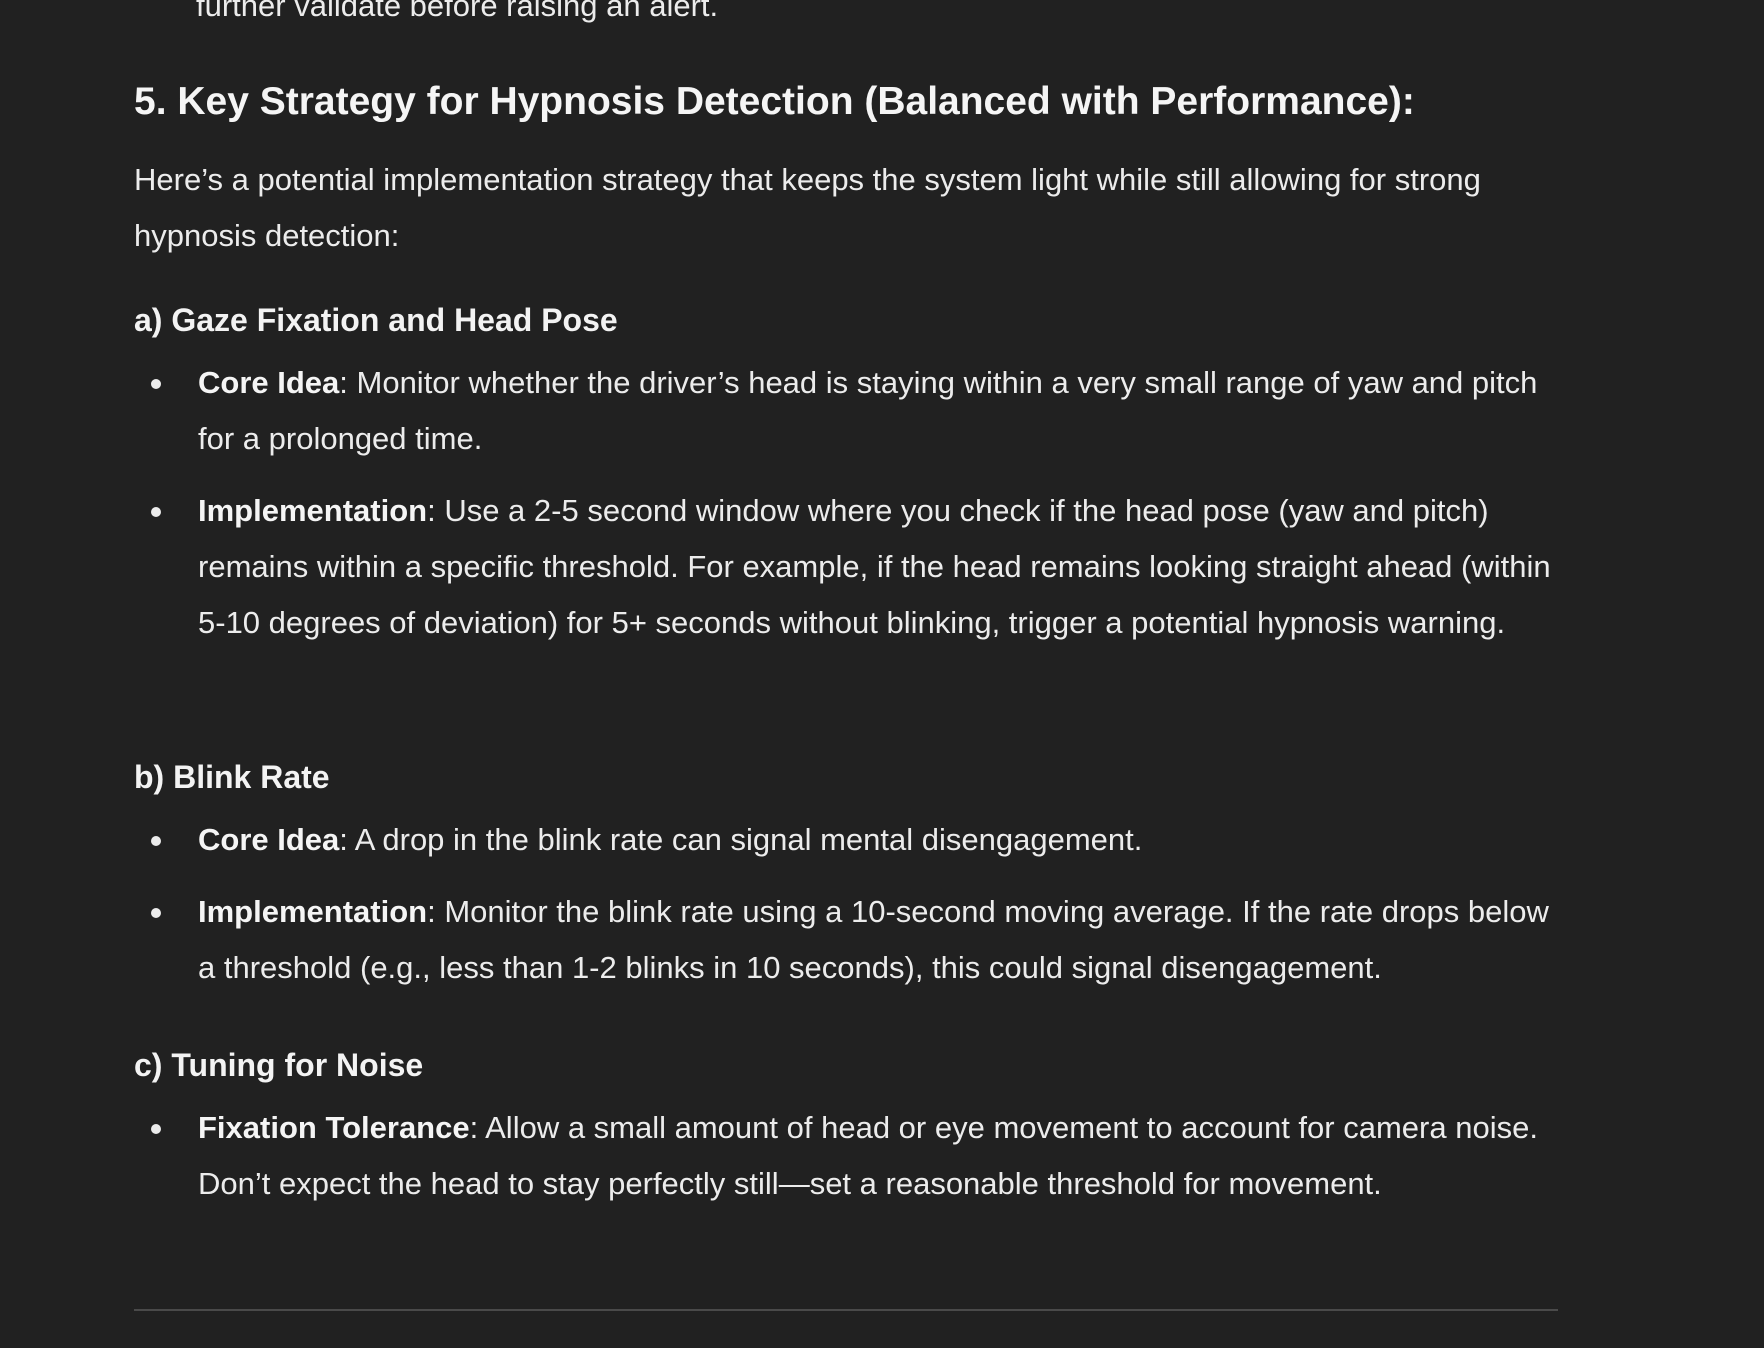 Image resolution: width=1764 pixels, height=1348 pixels. What do you see at coordinates (334, 1127) in the screenshot?
I see `item-term: Fixation Tolerance` at bounding box center [334, 1127].